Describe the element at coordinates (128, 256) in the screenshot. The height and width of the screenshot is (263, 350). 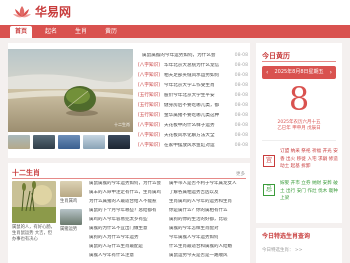
I see `zodiac-article-link: 属猴人今年有什么注意` at that location.